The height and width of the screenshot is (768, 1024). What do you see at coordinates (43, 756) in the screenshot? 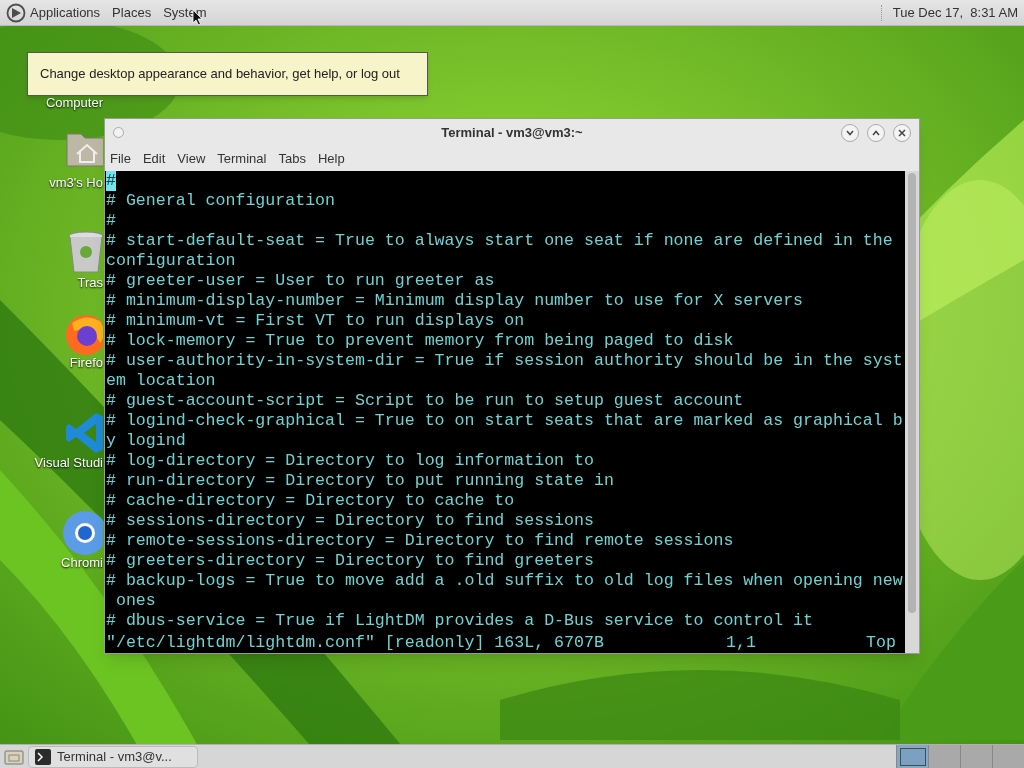
I see `terminal-icon` at bounding box center [43, 756].